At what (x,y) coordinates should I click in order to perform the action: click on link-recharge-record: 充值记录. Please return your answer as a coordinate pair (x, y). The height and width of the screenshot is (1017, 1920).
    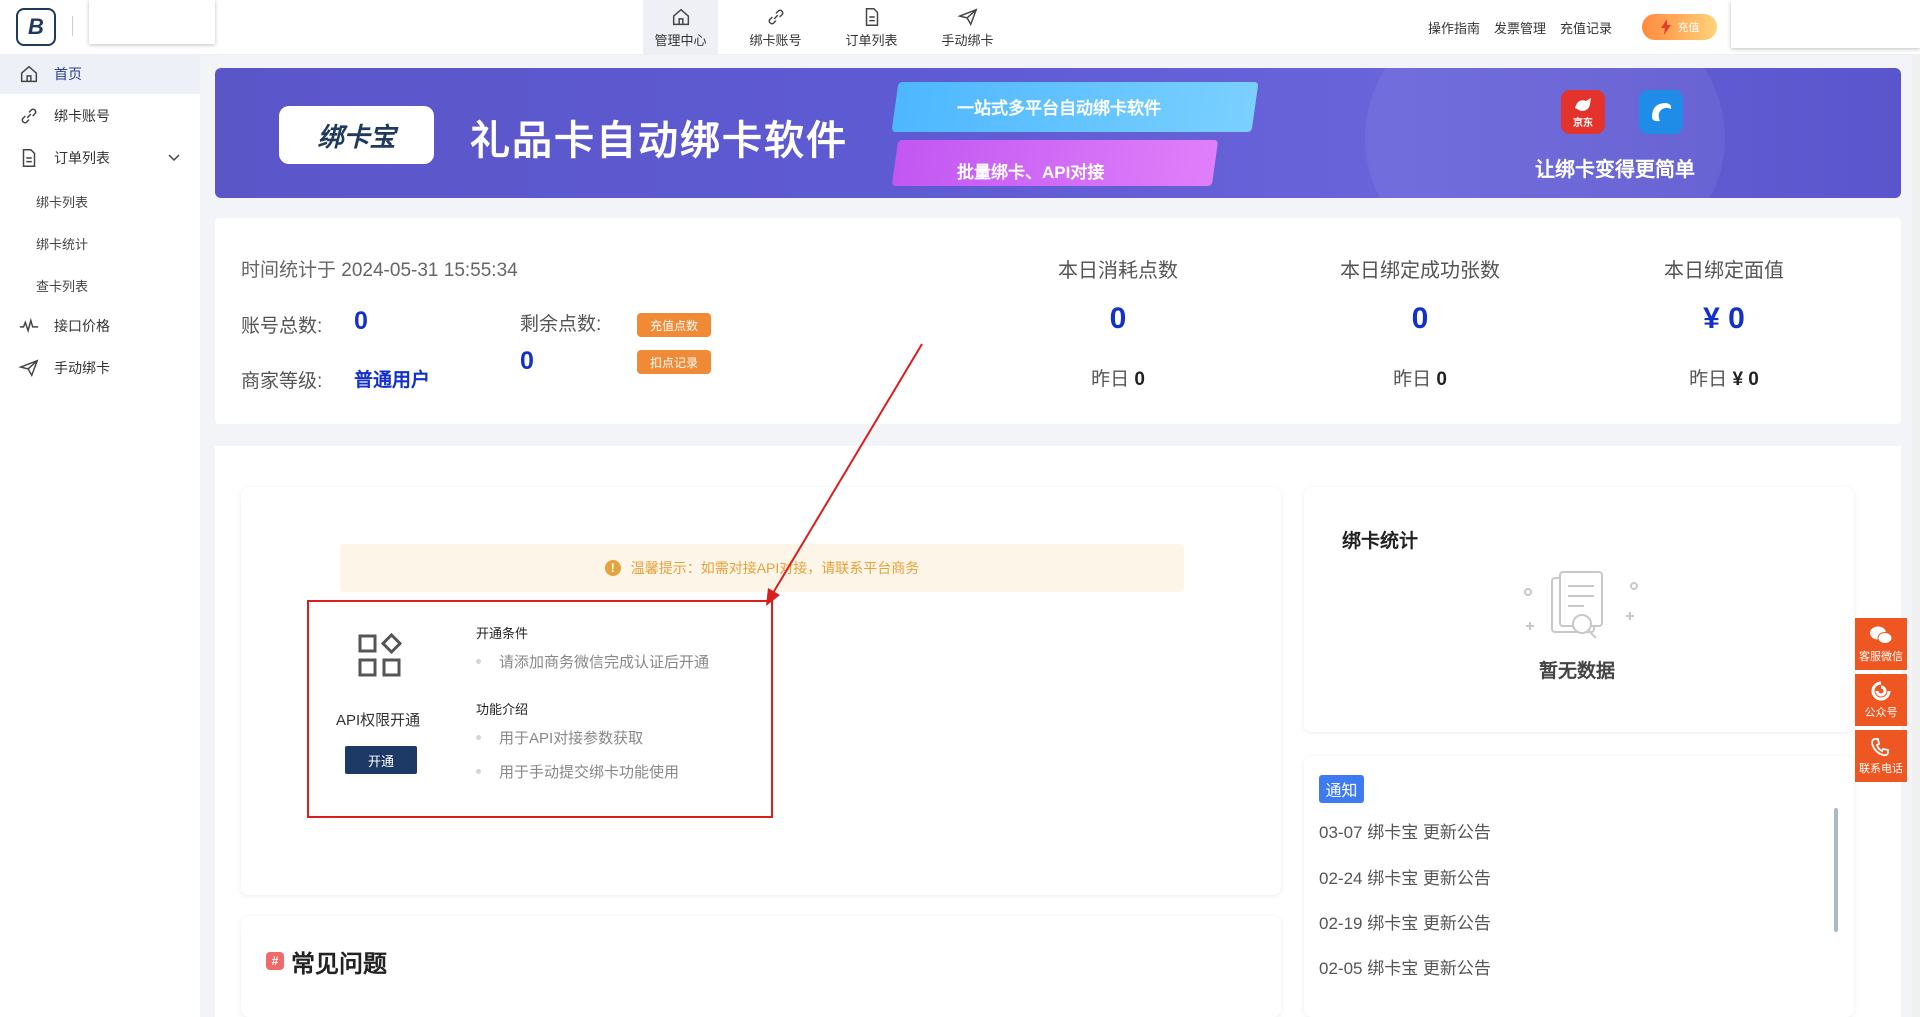
    Looking at the image, I should click on (1586, 27).